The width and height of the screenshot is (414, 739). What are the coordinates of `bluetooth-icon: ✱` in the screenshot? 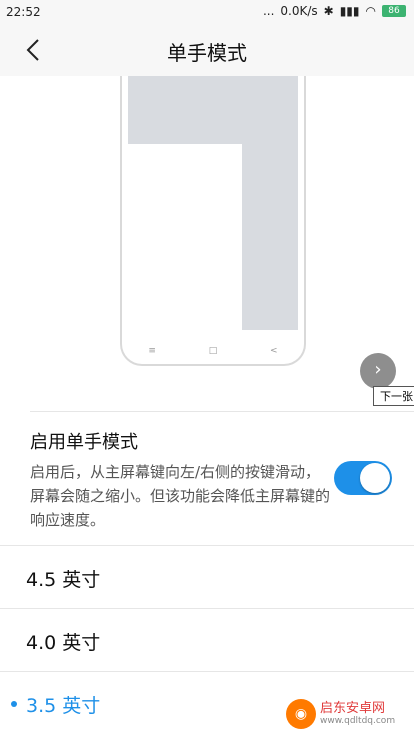 It's located at (328, 11).